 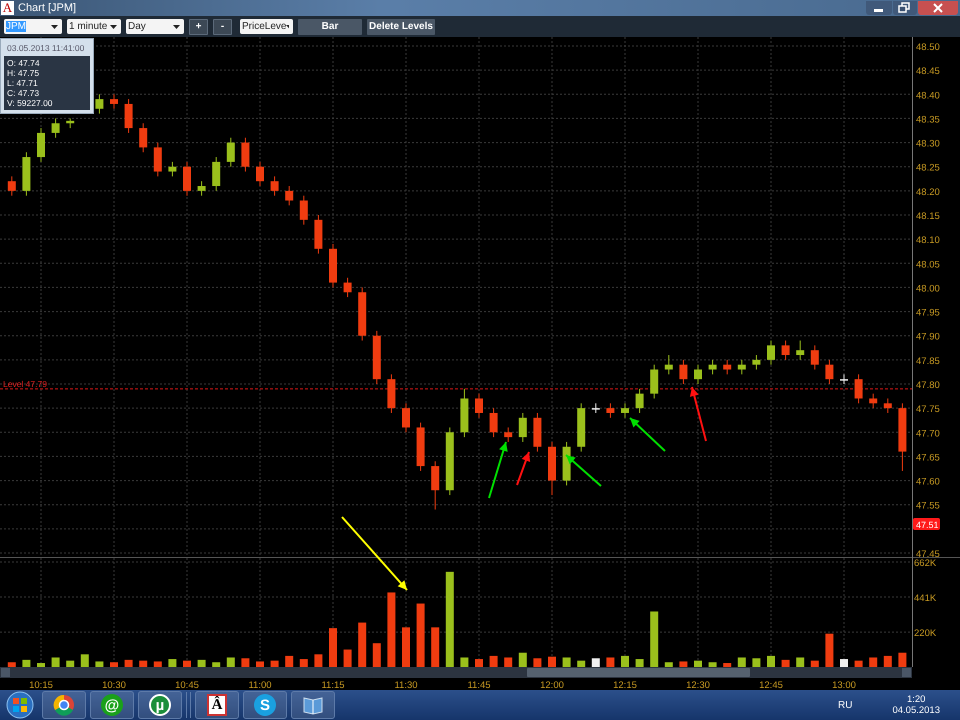 I want to click on tooltip-datetime: 03.05.2013 11:41:00, so click(x=46, y=48).